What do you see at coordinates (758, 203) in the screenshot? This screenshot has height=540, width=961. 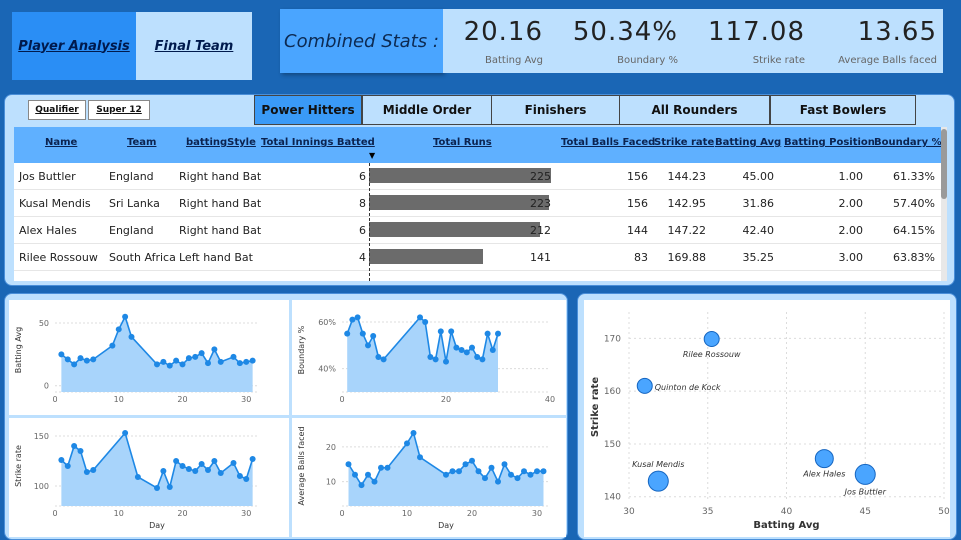 I see `cell-batting-avg: 31.86` at bounding box center [758, 203].